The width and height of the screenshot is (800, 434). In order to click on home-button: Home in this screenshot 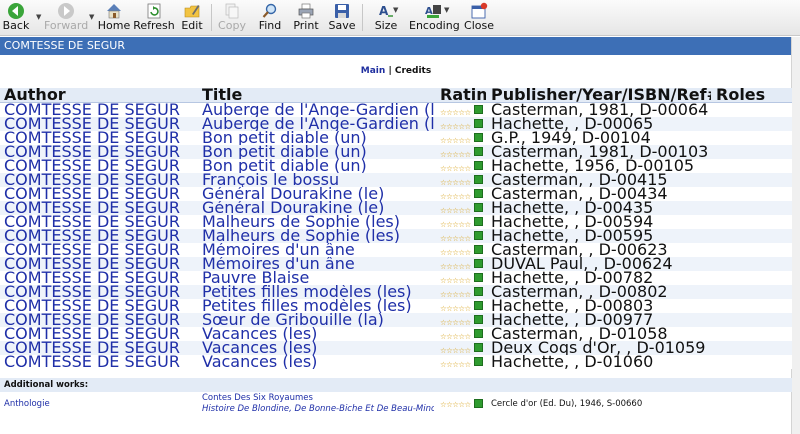, I will do `click(114, 17)`.